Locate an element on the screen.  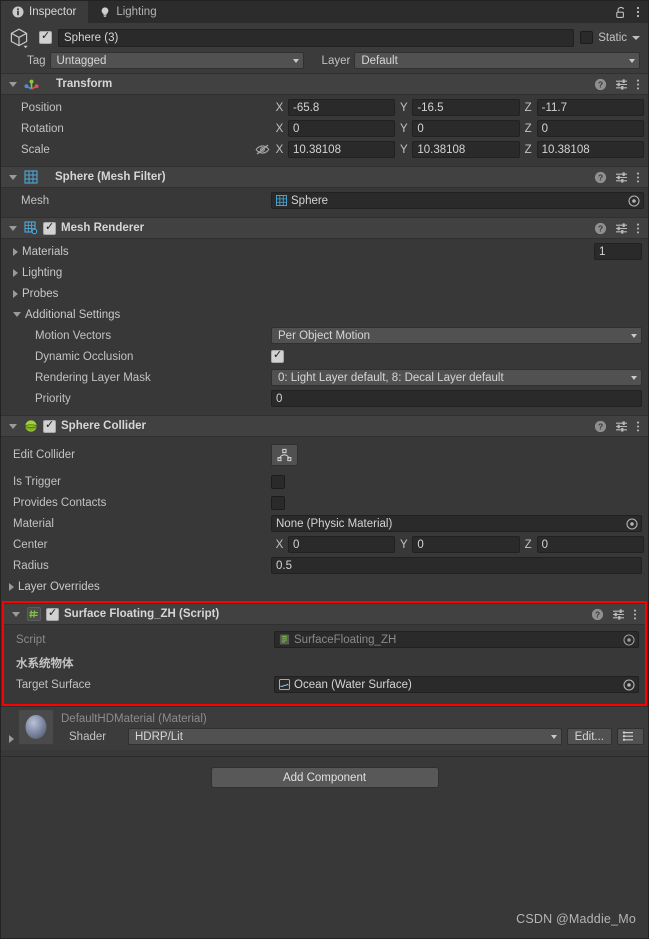
row-label: Rendering Layer Mask is located at coordinates (93, 377).